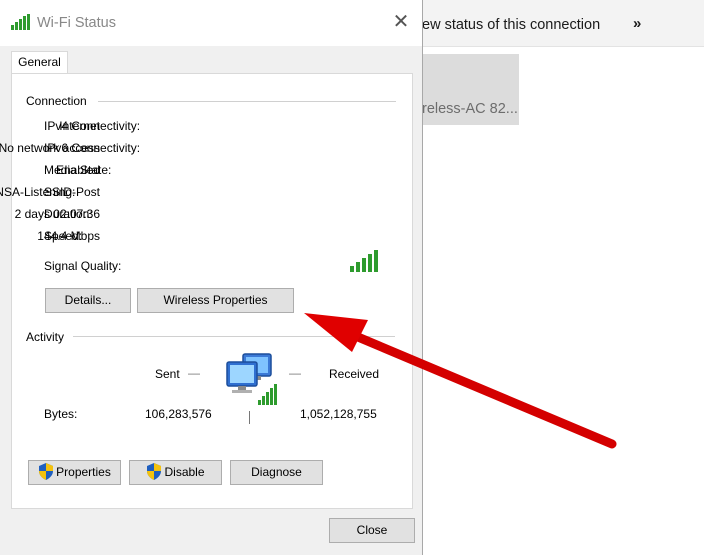  I want to click on tab-general: General, so click(39, 62).